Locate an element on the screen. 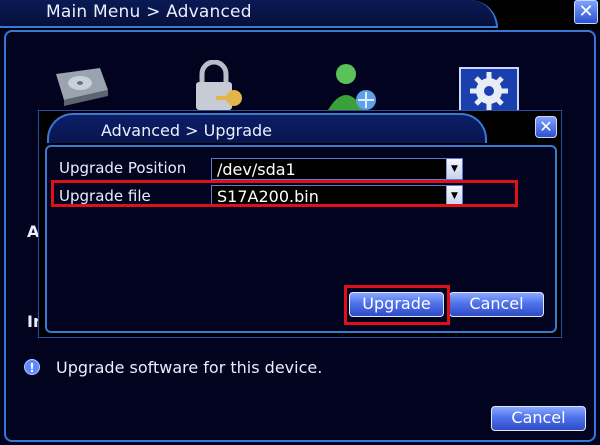 The height and width of the screenshot is (445, 600). main-title: Main Menu > Advanced is located at coordinates (149, 12).